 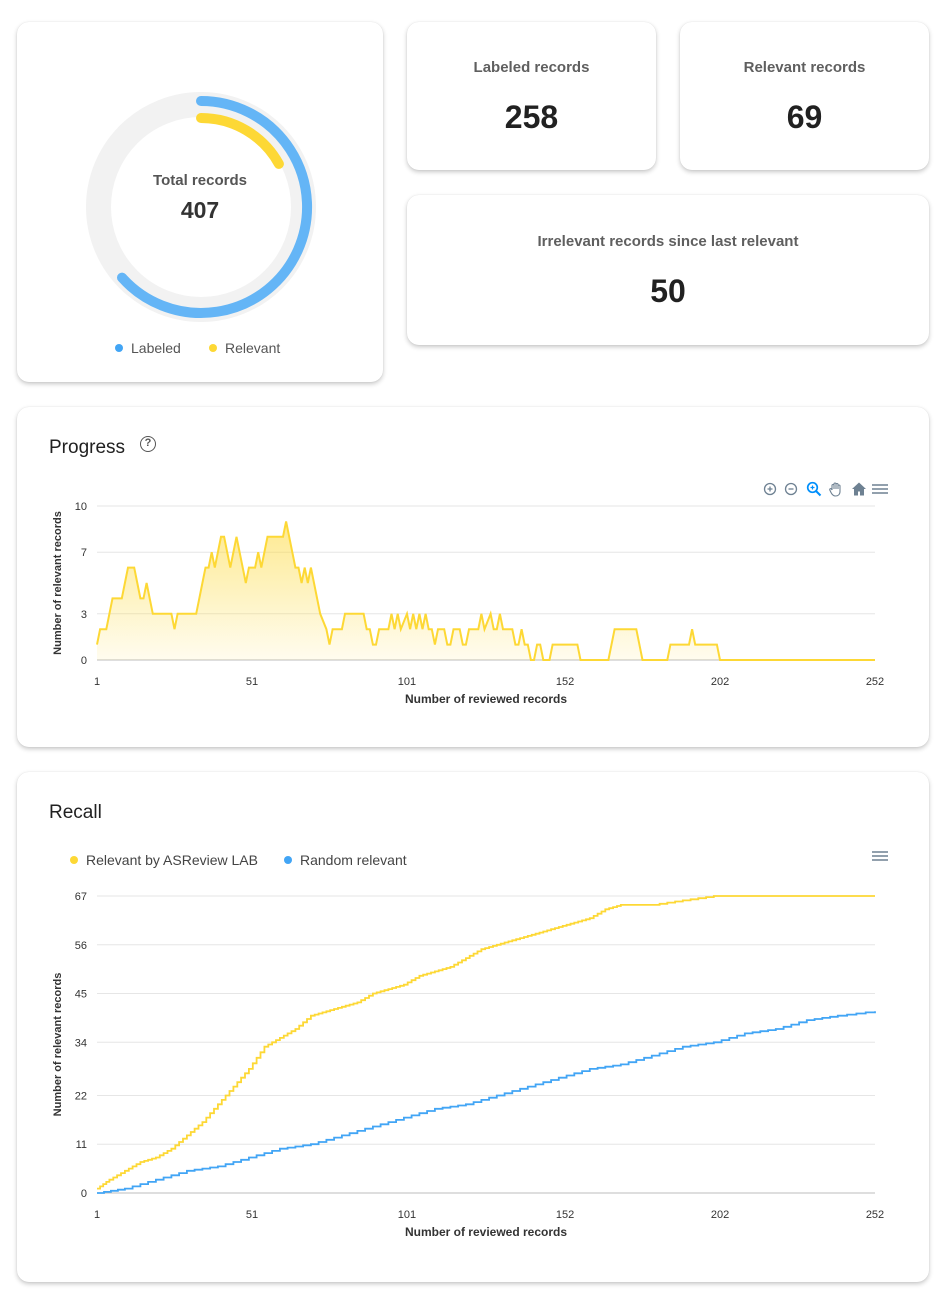 I want to click on y-tick-label: 34, so click(x=81, y=1043).